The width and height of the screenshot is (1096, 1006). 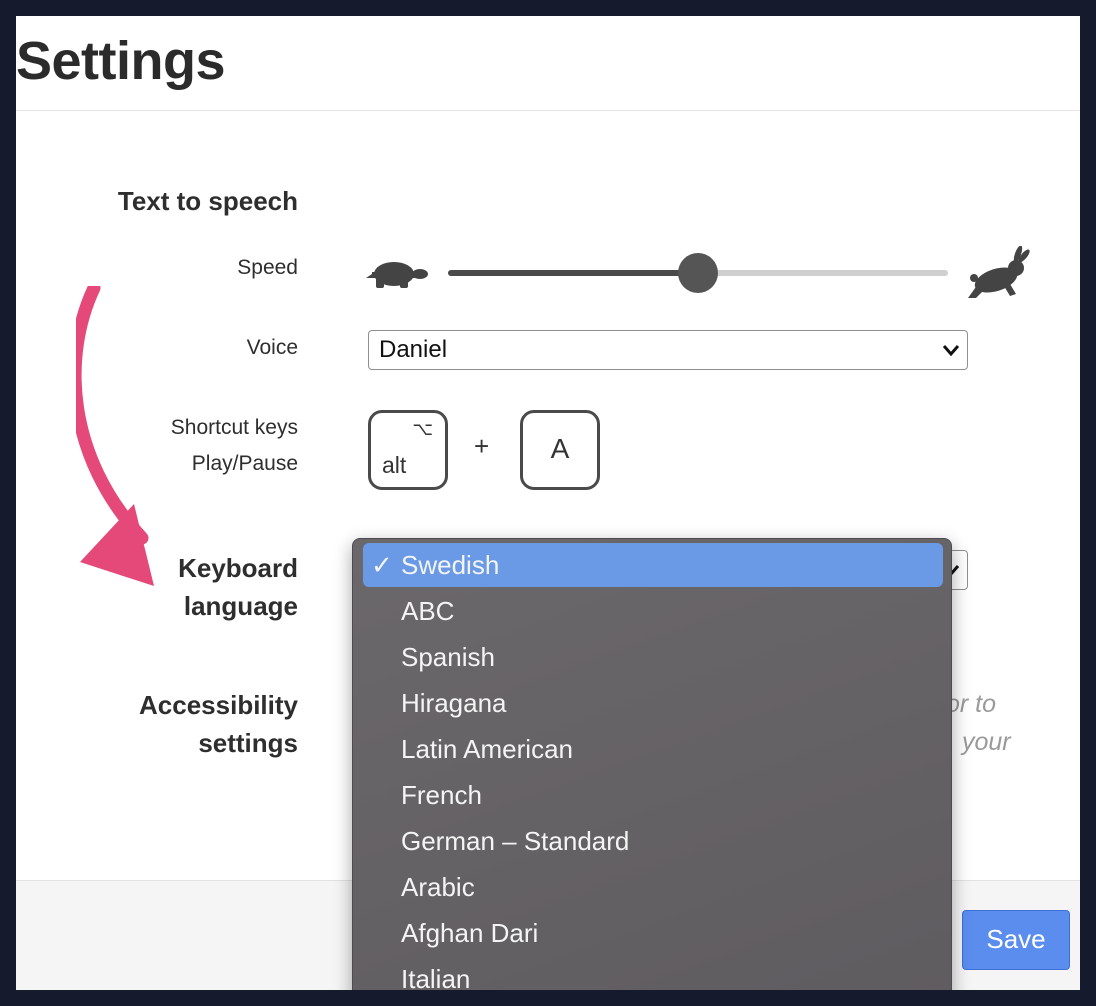 I want to click on accessibility-hint-line1: or to, so click(x=971, y=704).